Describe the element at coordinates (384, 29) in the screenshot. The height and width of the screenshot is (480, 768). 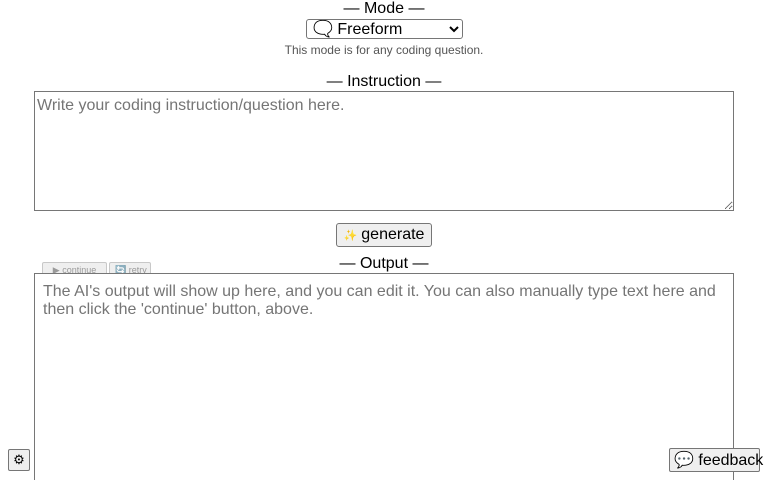
I see `mode-select: 🗨️ Freeform` at that location.